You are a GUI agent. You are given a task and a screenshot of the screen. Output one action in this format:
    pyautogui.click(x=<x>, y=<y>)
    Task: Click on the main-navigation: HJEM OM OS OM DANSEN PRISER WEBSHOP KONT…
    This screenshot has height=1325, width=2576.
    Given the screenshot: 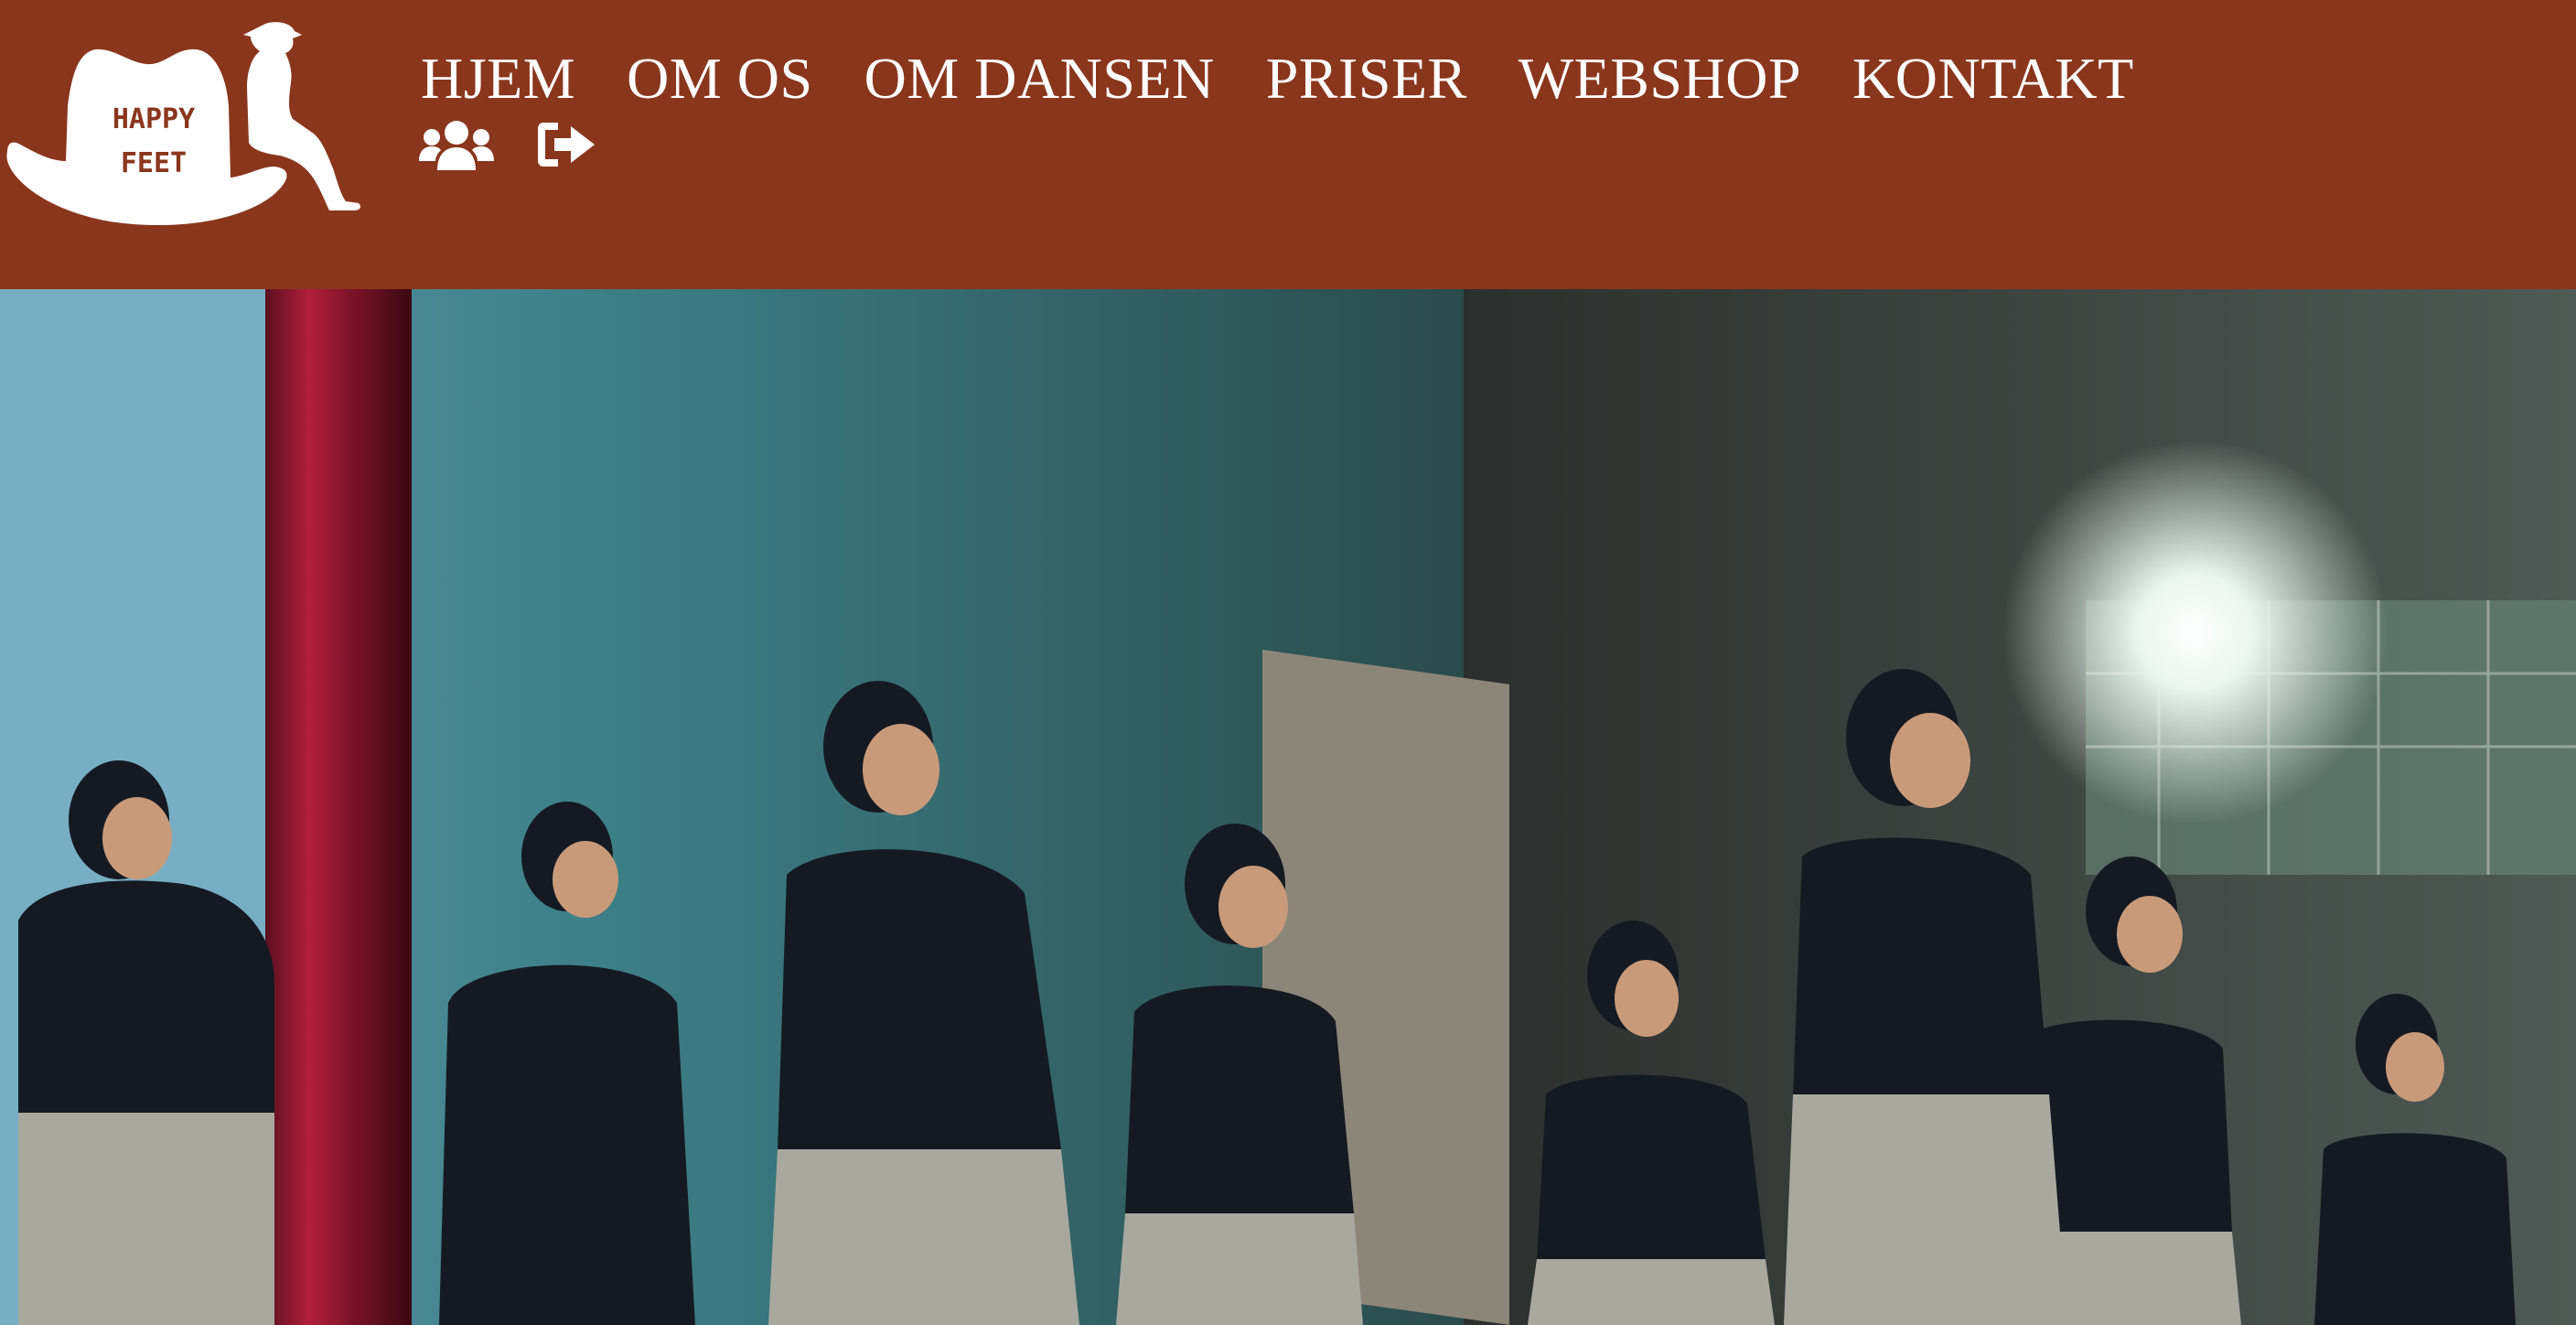 What is the action you would take?
    pyautogui.click(x=1277, y=78)
    